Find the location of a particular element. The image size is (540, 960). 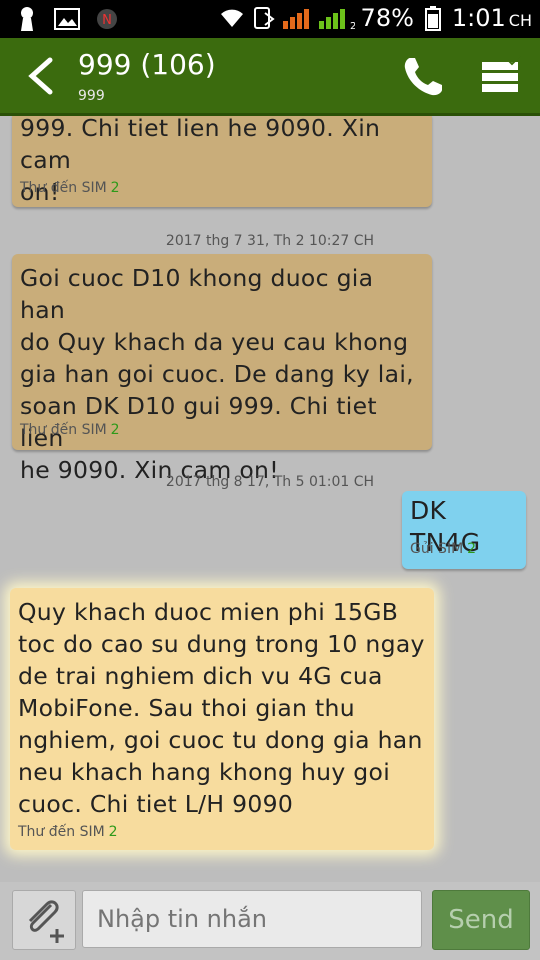

status-right: 2 78% 1:01 CH is located at coordinates (375, 18).